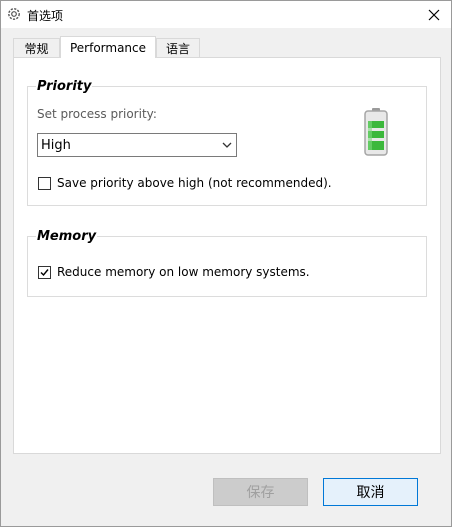 The height and width of the screenshot is (527, 452). What do you see at coordinates (14, 14) in the screenshot?
I see `gear-icon` at bounding box center [14, 14].